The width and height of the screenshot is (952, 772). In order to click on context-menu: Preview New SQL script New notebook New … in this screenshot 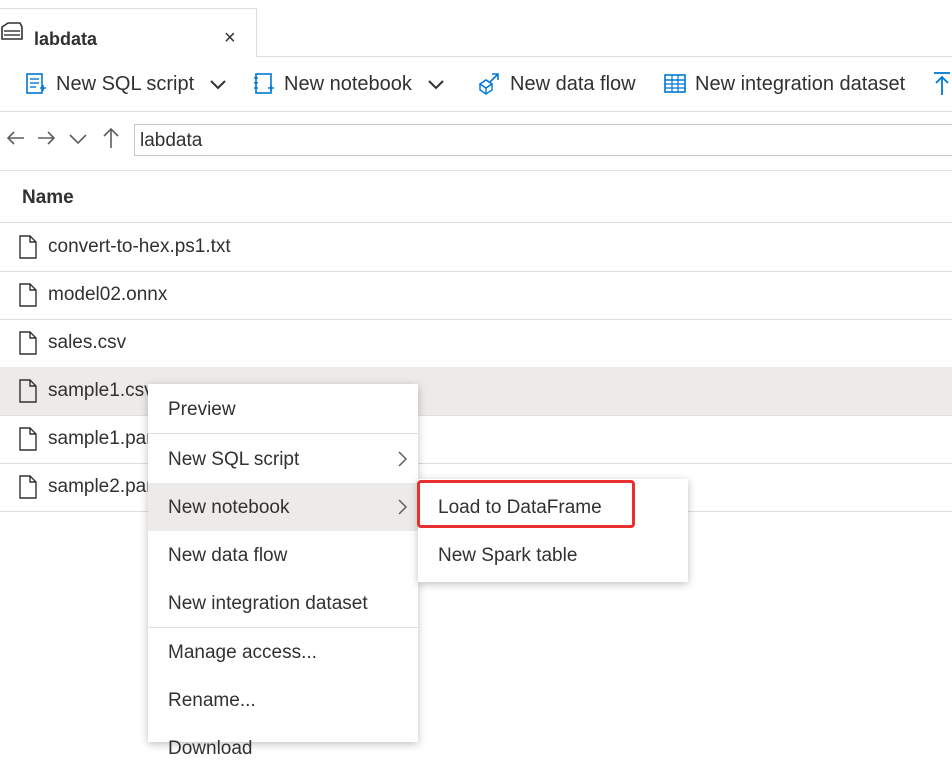, I will do `click(283, 571)`.